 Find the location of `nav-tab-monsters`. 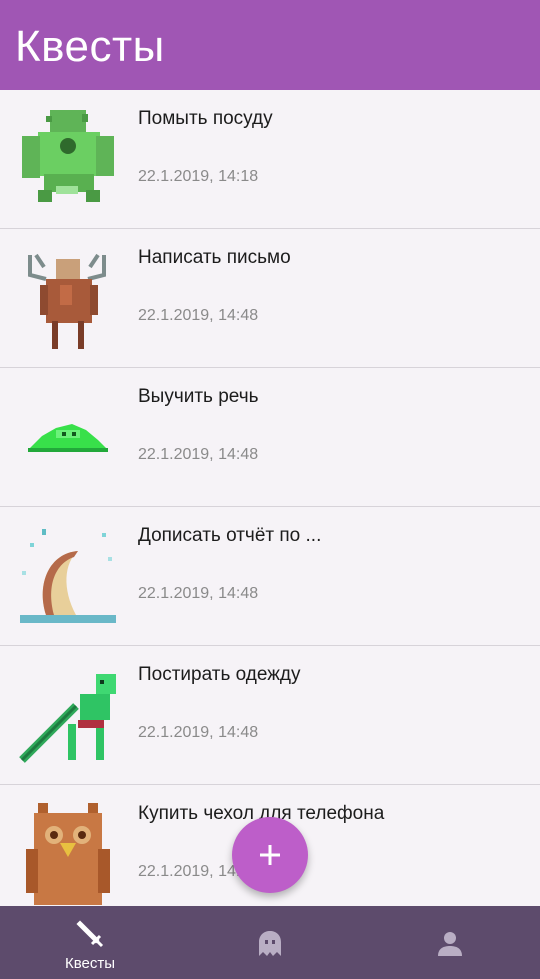

nav-tab-monsters is located at coordinates (270, 942).